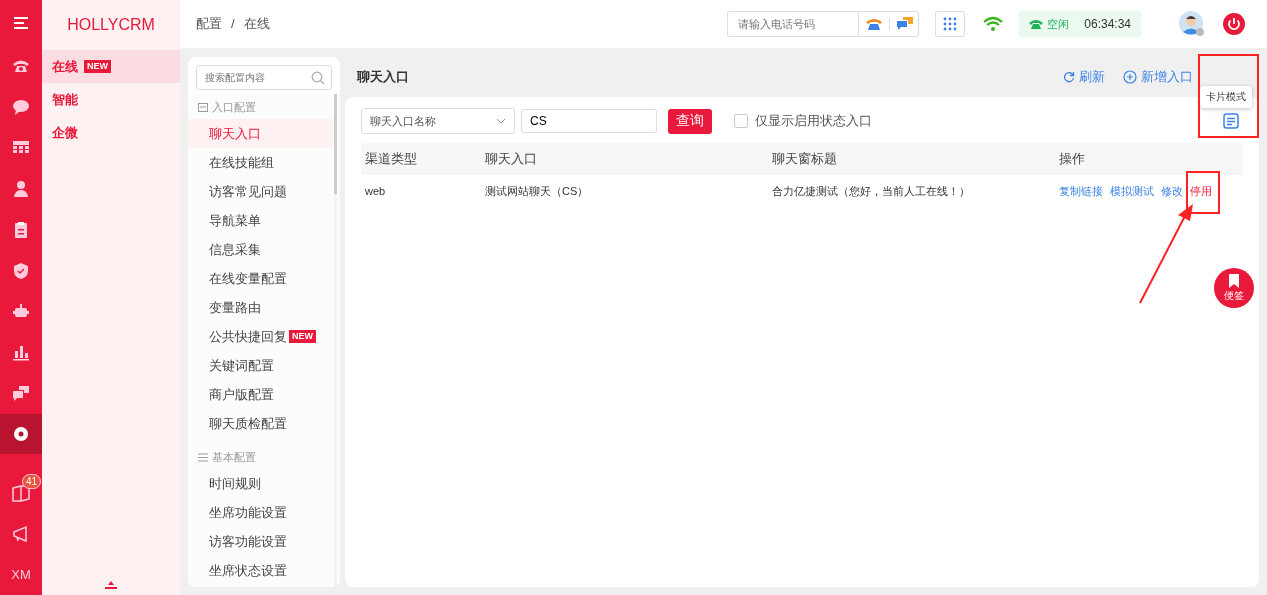 The image size is (1267, 595). What do you see at coordinates (260, 541) in the screenshot?
I see `config-menu-item: 访客功能设置` at bounding box center [260, 541].